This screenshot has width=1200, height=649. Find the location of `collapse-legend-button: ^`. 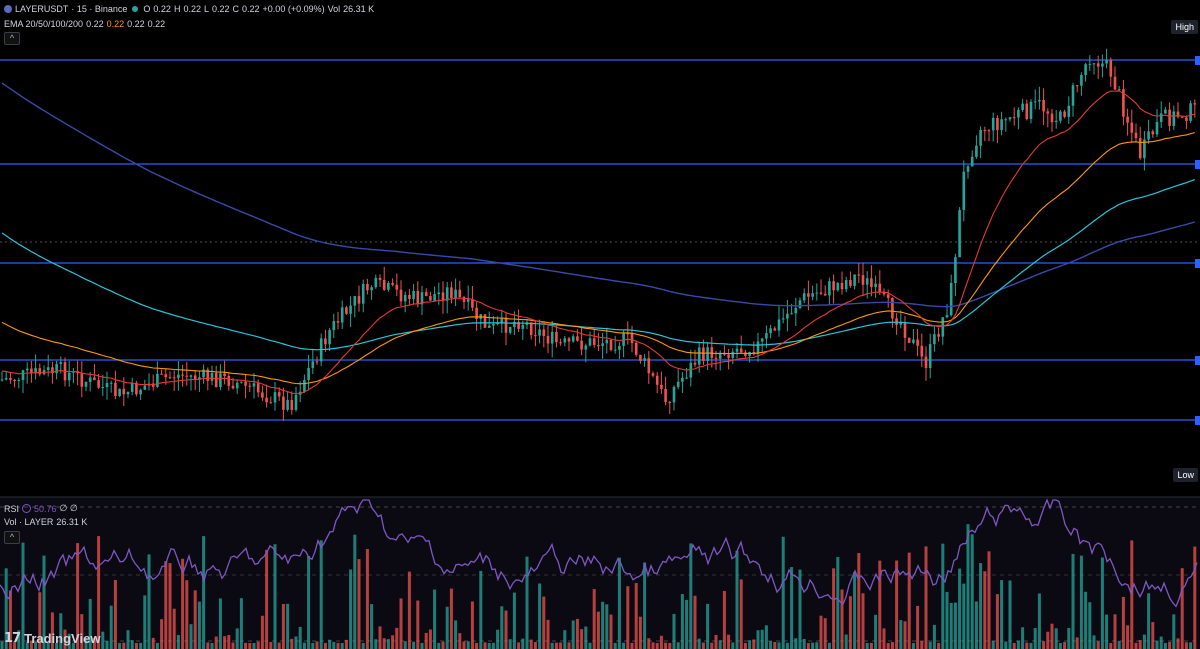

collapse-legend-button: ^ is located at coordinates (12, 38).